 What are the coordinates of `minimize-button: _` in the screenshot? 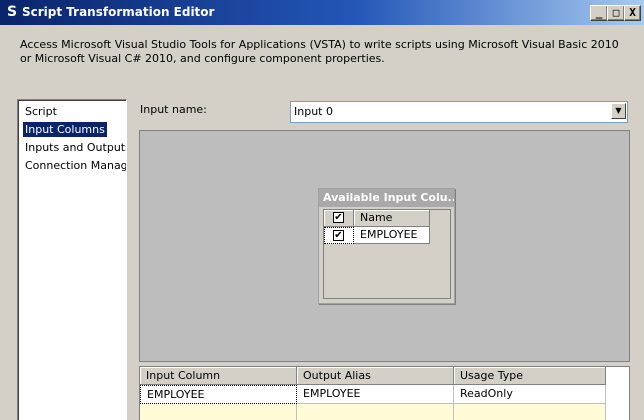 It's located at (599, 13).